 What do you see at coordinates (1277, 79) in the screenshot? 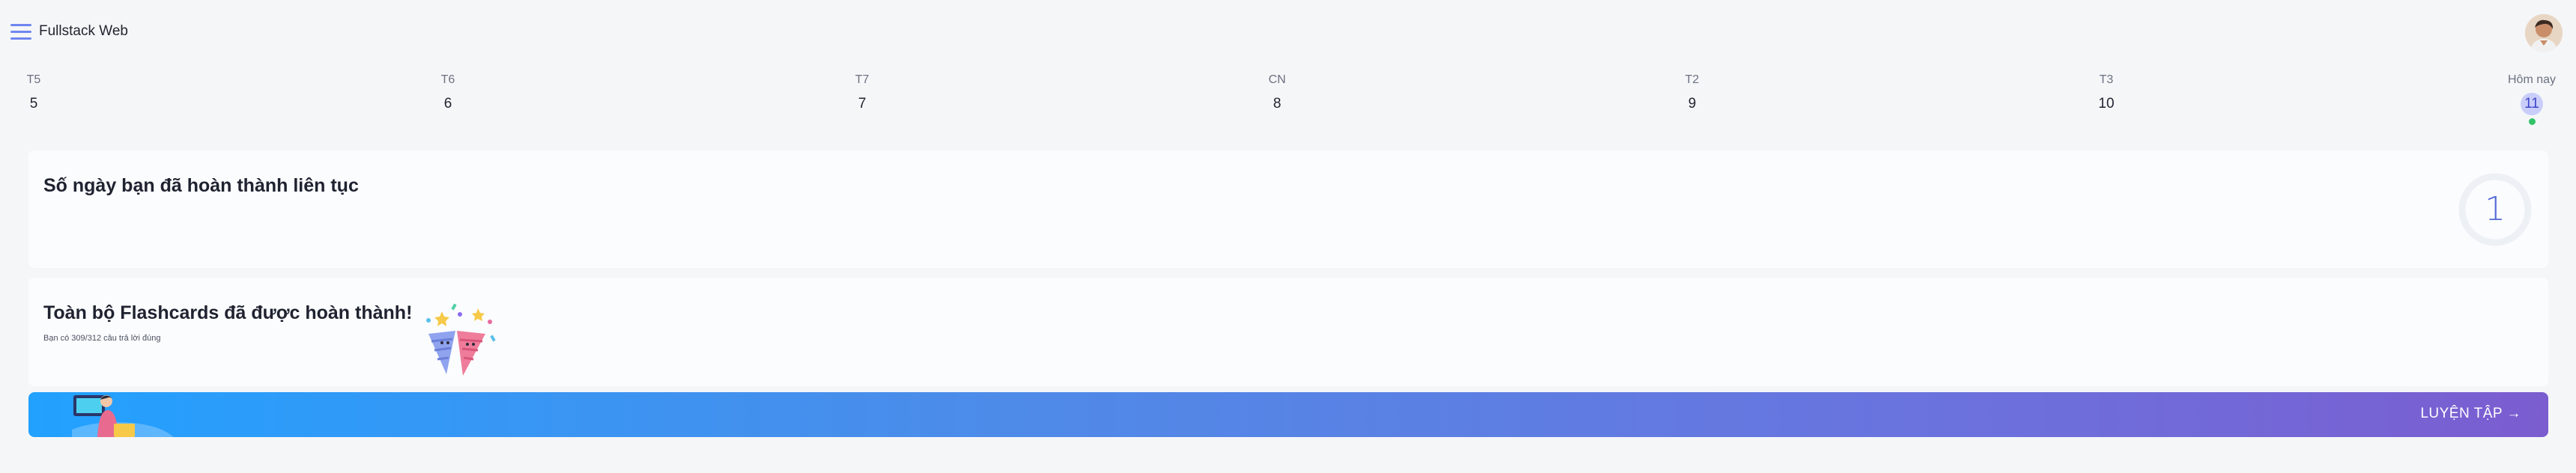
I see `day-of-week: CN` at bounding box center [1277, 79].